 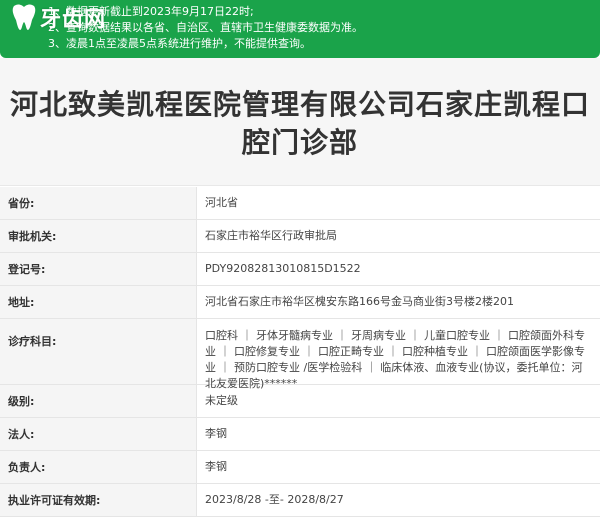 I want to click on tooth-logo-icon, so click(x=24, y=17).